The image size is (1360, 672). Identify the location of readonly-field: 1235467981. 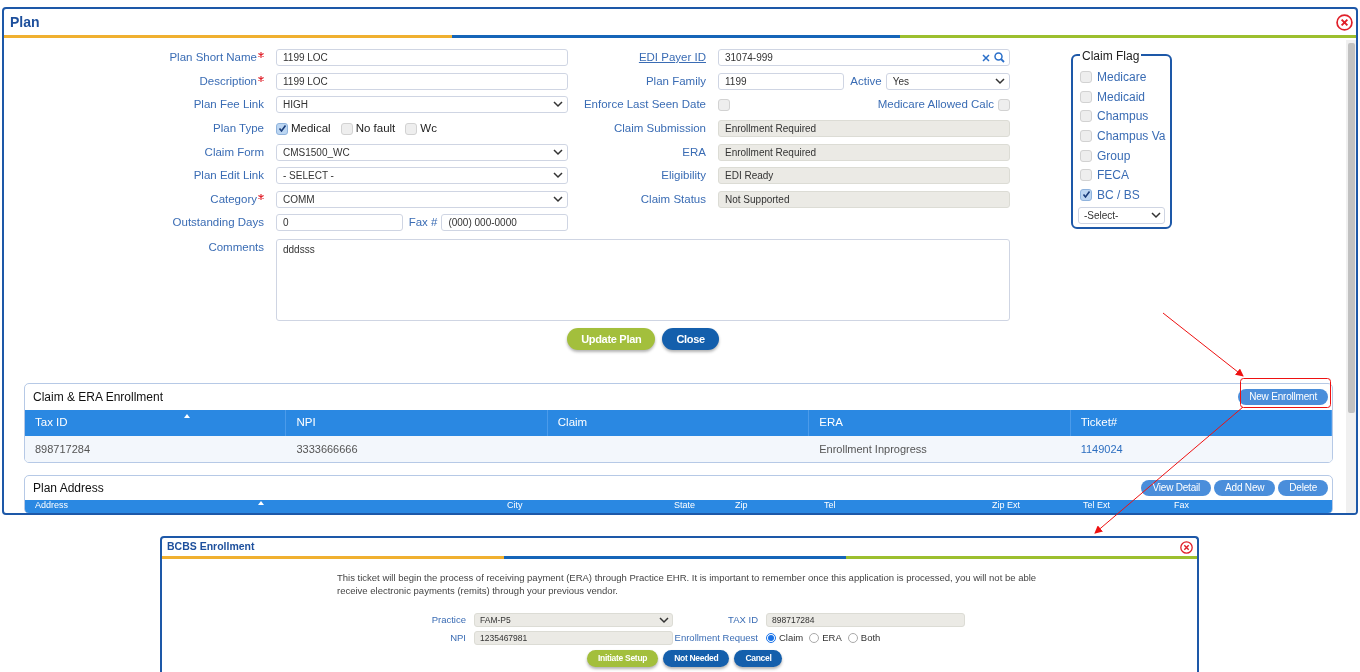
(573, 638).